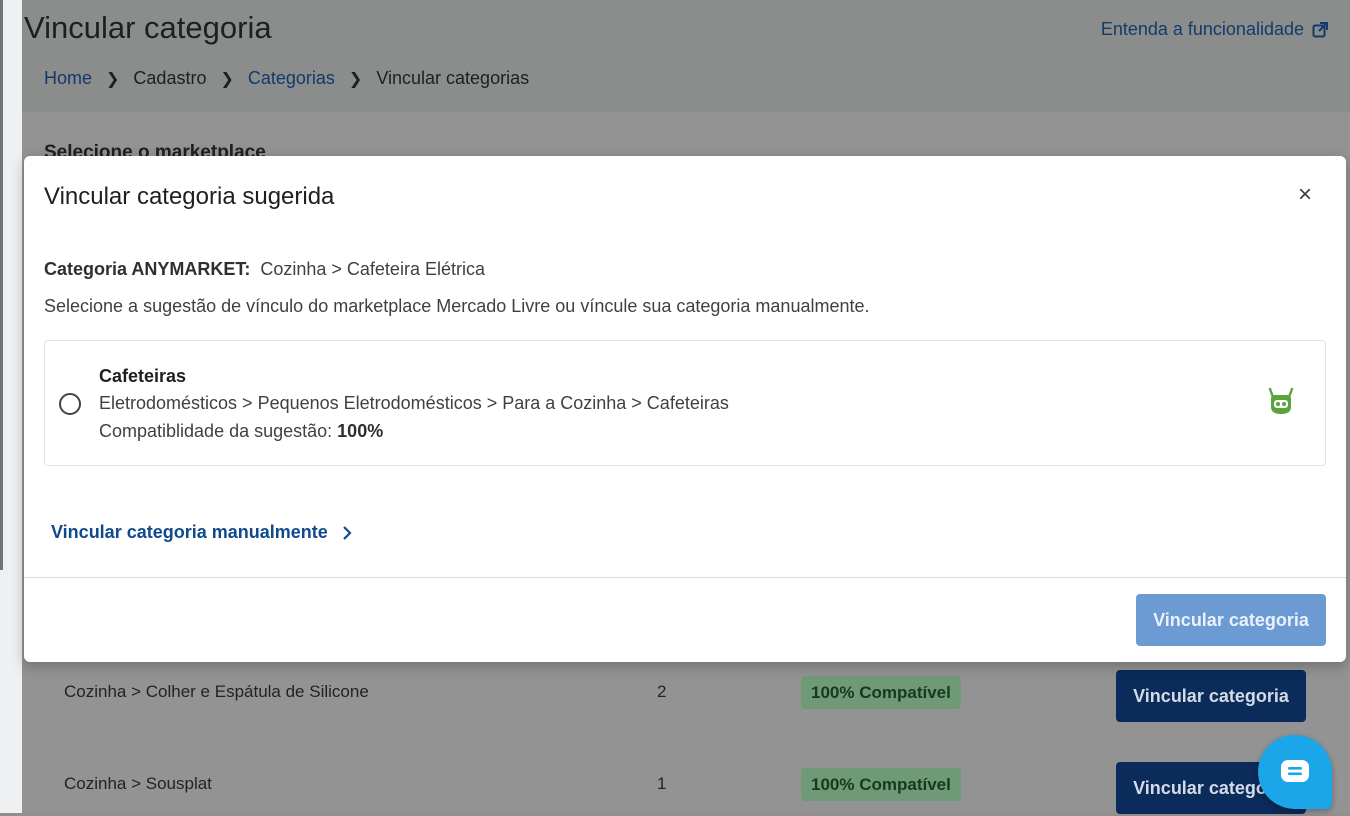 Image resolution: width=1350 pixels, height=816 pixels. I want to click on breadcrumb-categorias: Categorias, so click(291, 78).